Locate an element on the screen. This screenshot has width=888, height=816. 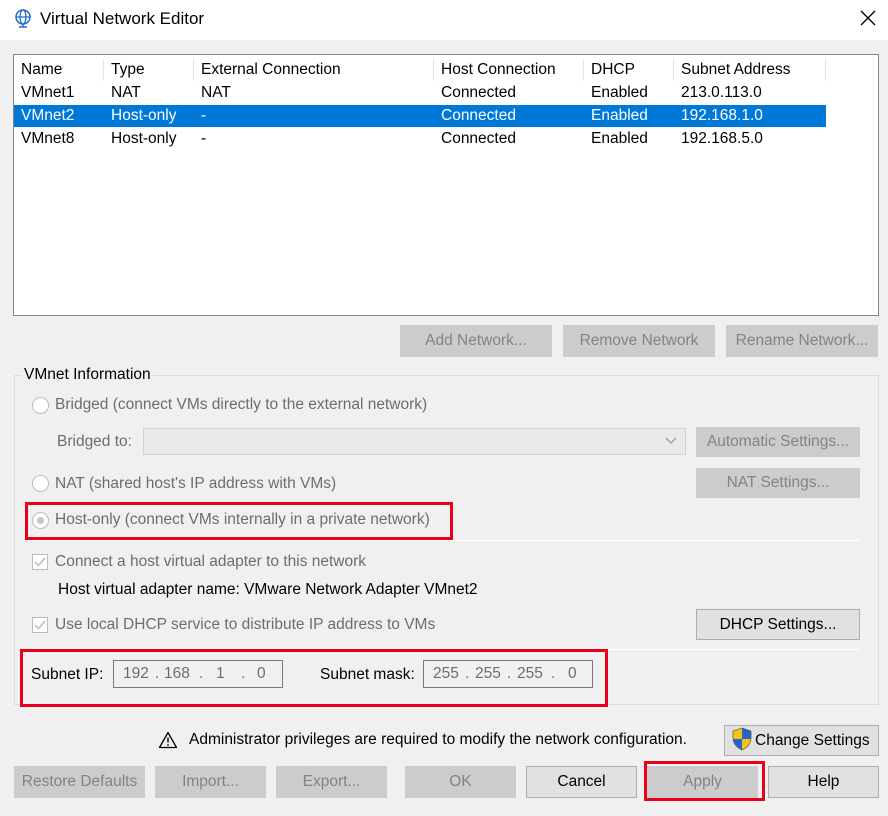
ok-button: OK is located at coordinates (460, 782).